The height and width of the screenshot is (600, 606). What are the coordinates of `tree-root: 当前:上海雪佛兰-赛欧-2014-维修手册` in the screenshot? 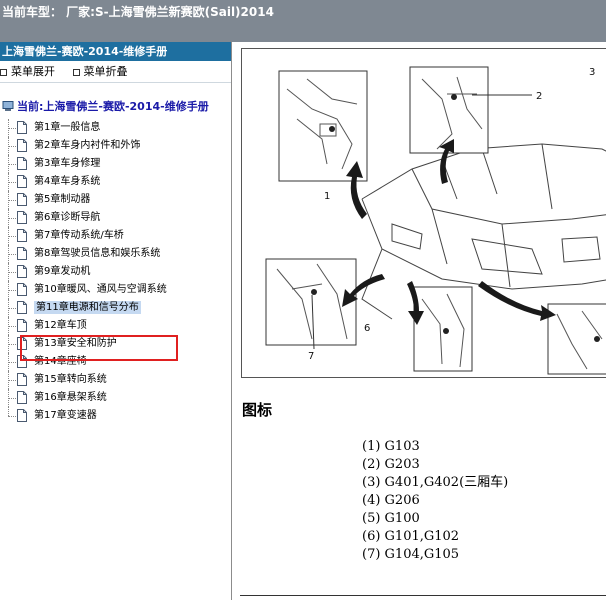 It's located at (115, 107).